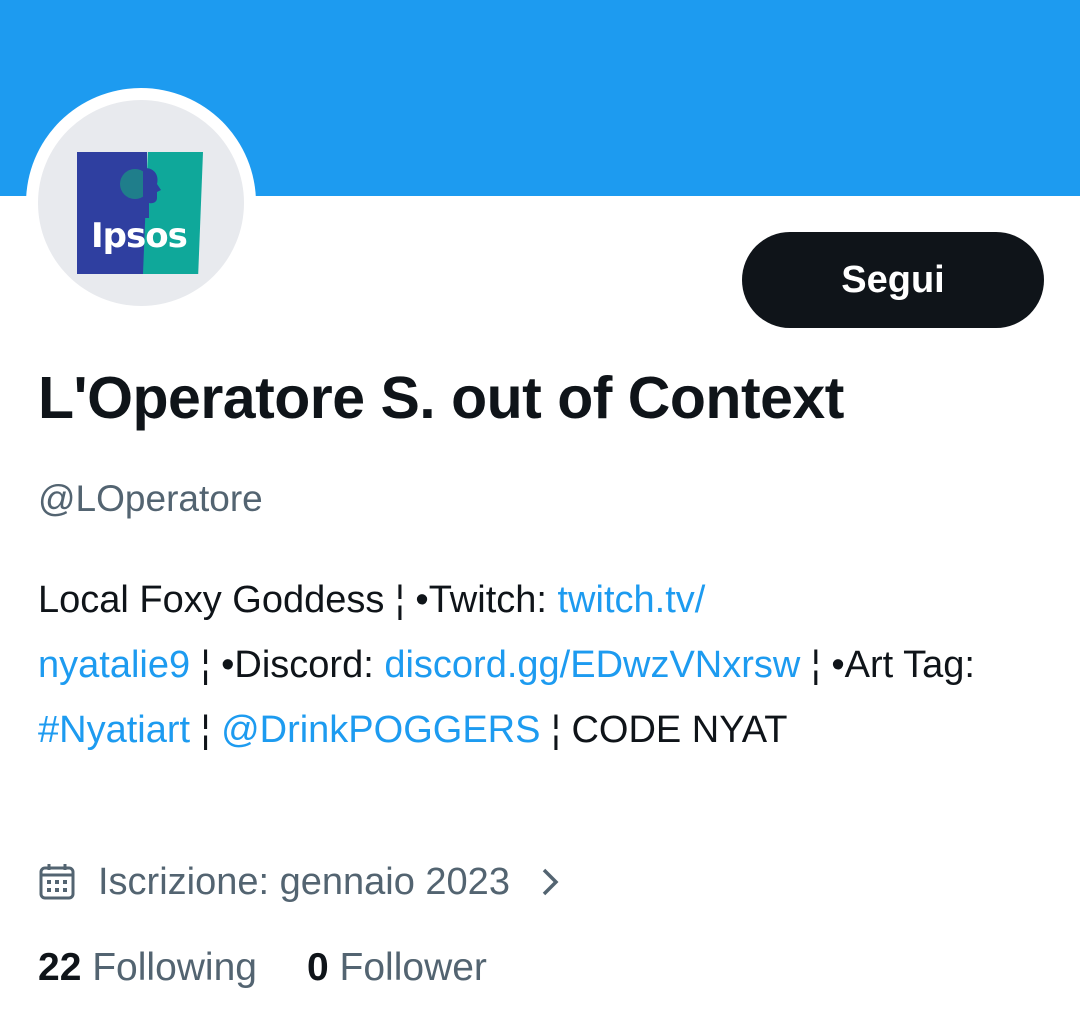 The height and width of the screenshot is (1030, 1080). I want to click on head-silhouette-icon, so click(140, 193).